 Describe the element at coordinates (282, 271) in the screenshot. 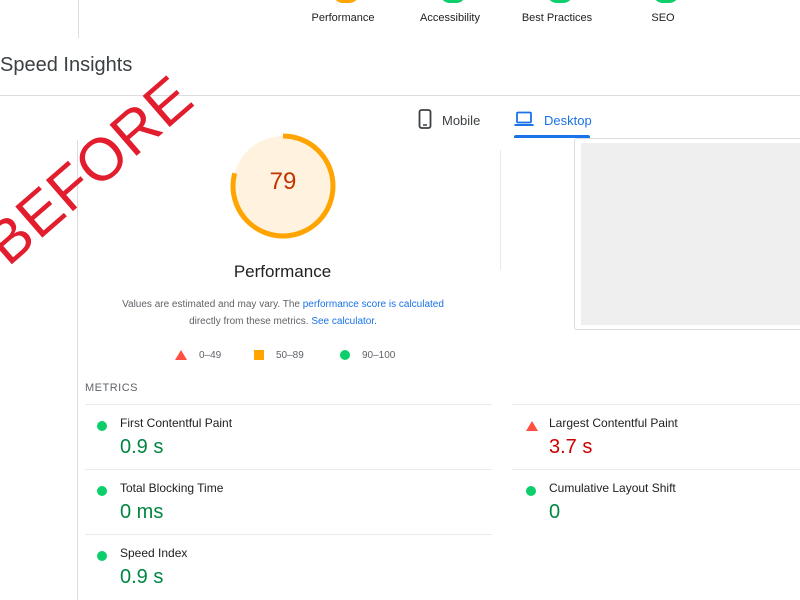

I see `performance-title: Performance` at that location.